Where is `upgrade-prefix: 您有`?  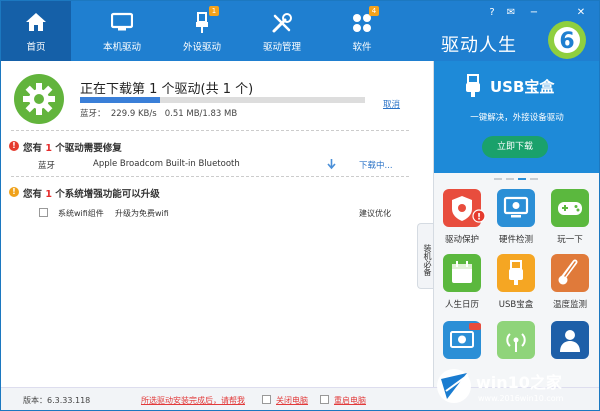 upgrade-prefix: 您有 is located at coordinates (34, 194).